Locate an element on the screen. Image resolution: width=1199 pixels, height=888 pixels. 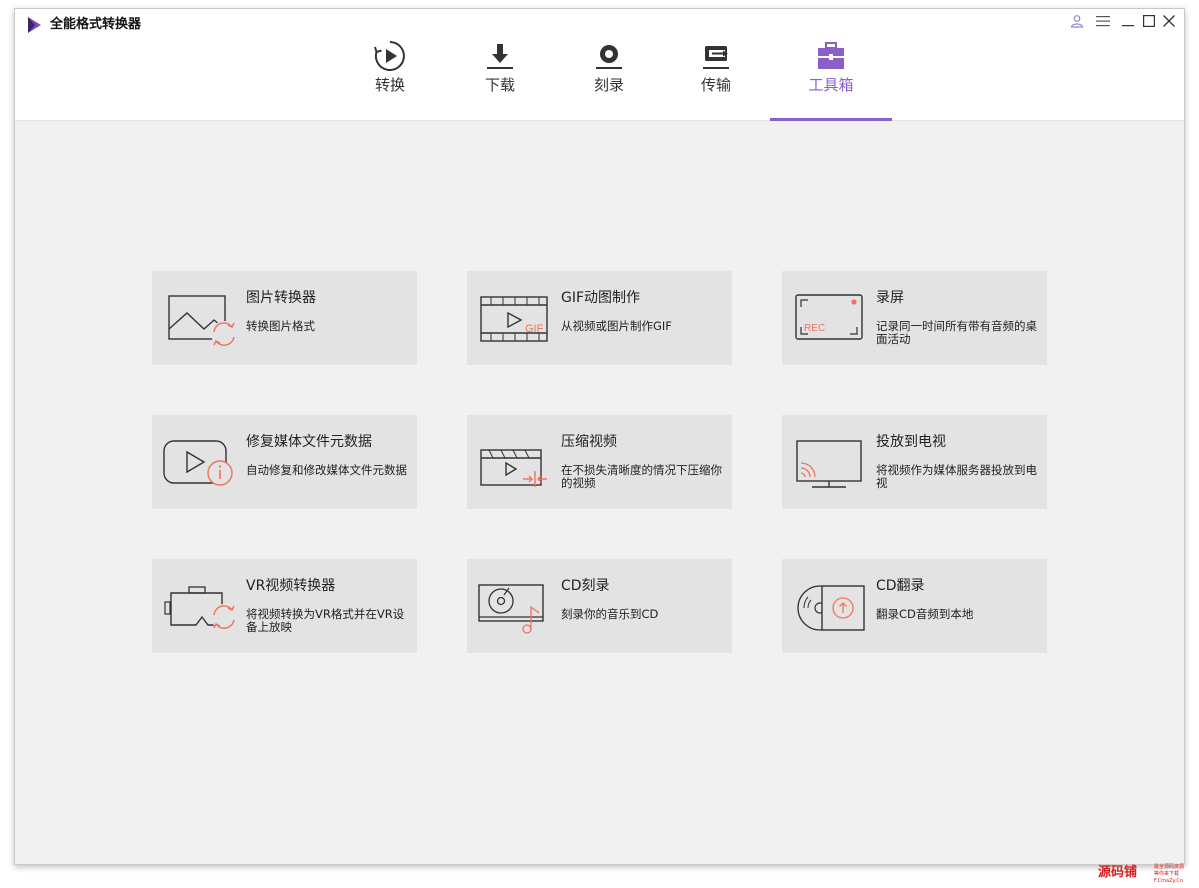
tab-transfer: 传输 is located at coordinates (716, 67).